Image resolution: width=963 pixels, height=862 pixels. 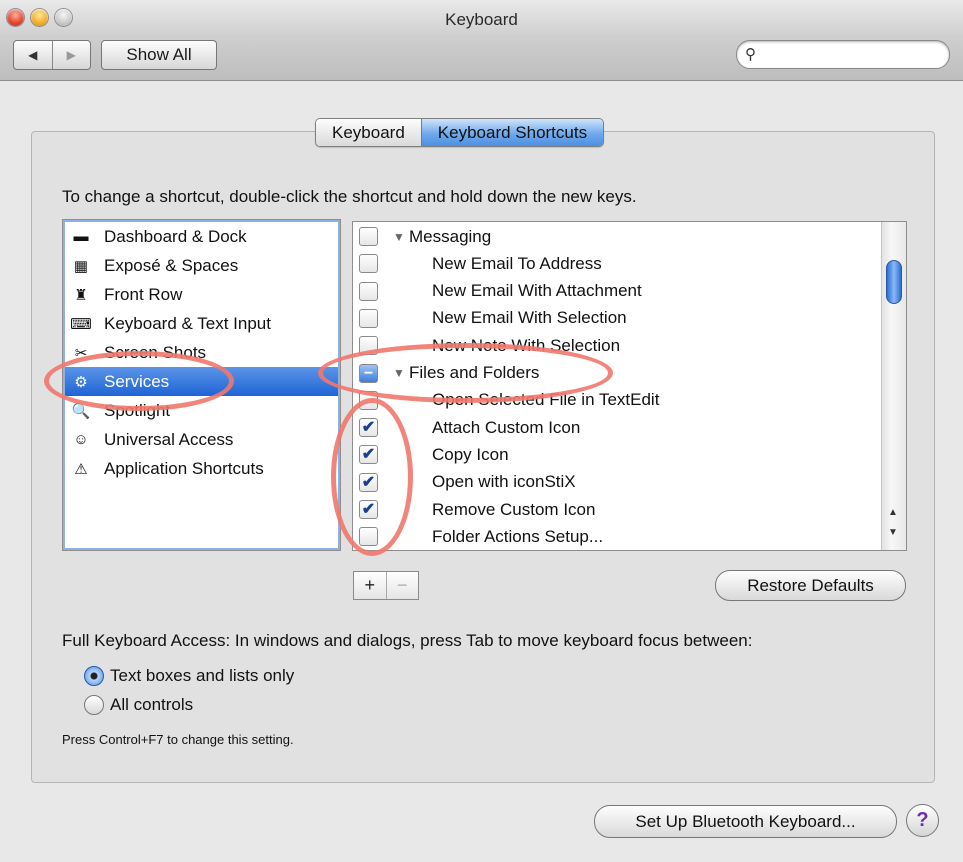 I want to click on tab-keyboard: Keyboard, so click(x=368, y=132).